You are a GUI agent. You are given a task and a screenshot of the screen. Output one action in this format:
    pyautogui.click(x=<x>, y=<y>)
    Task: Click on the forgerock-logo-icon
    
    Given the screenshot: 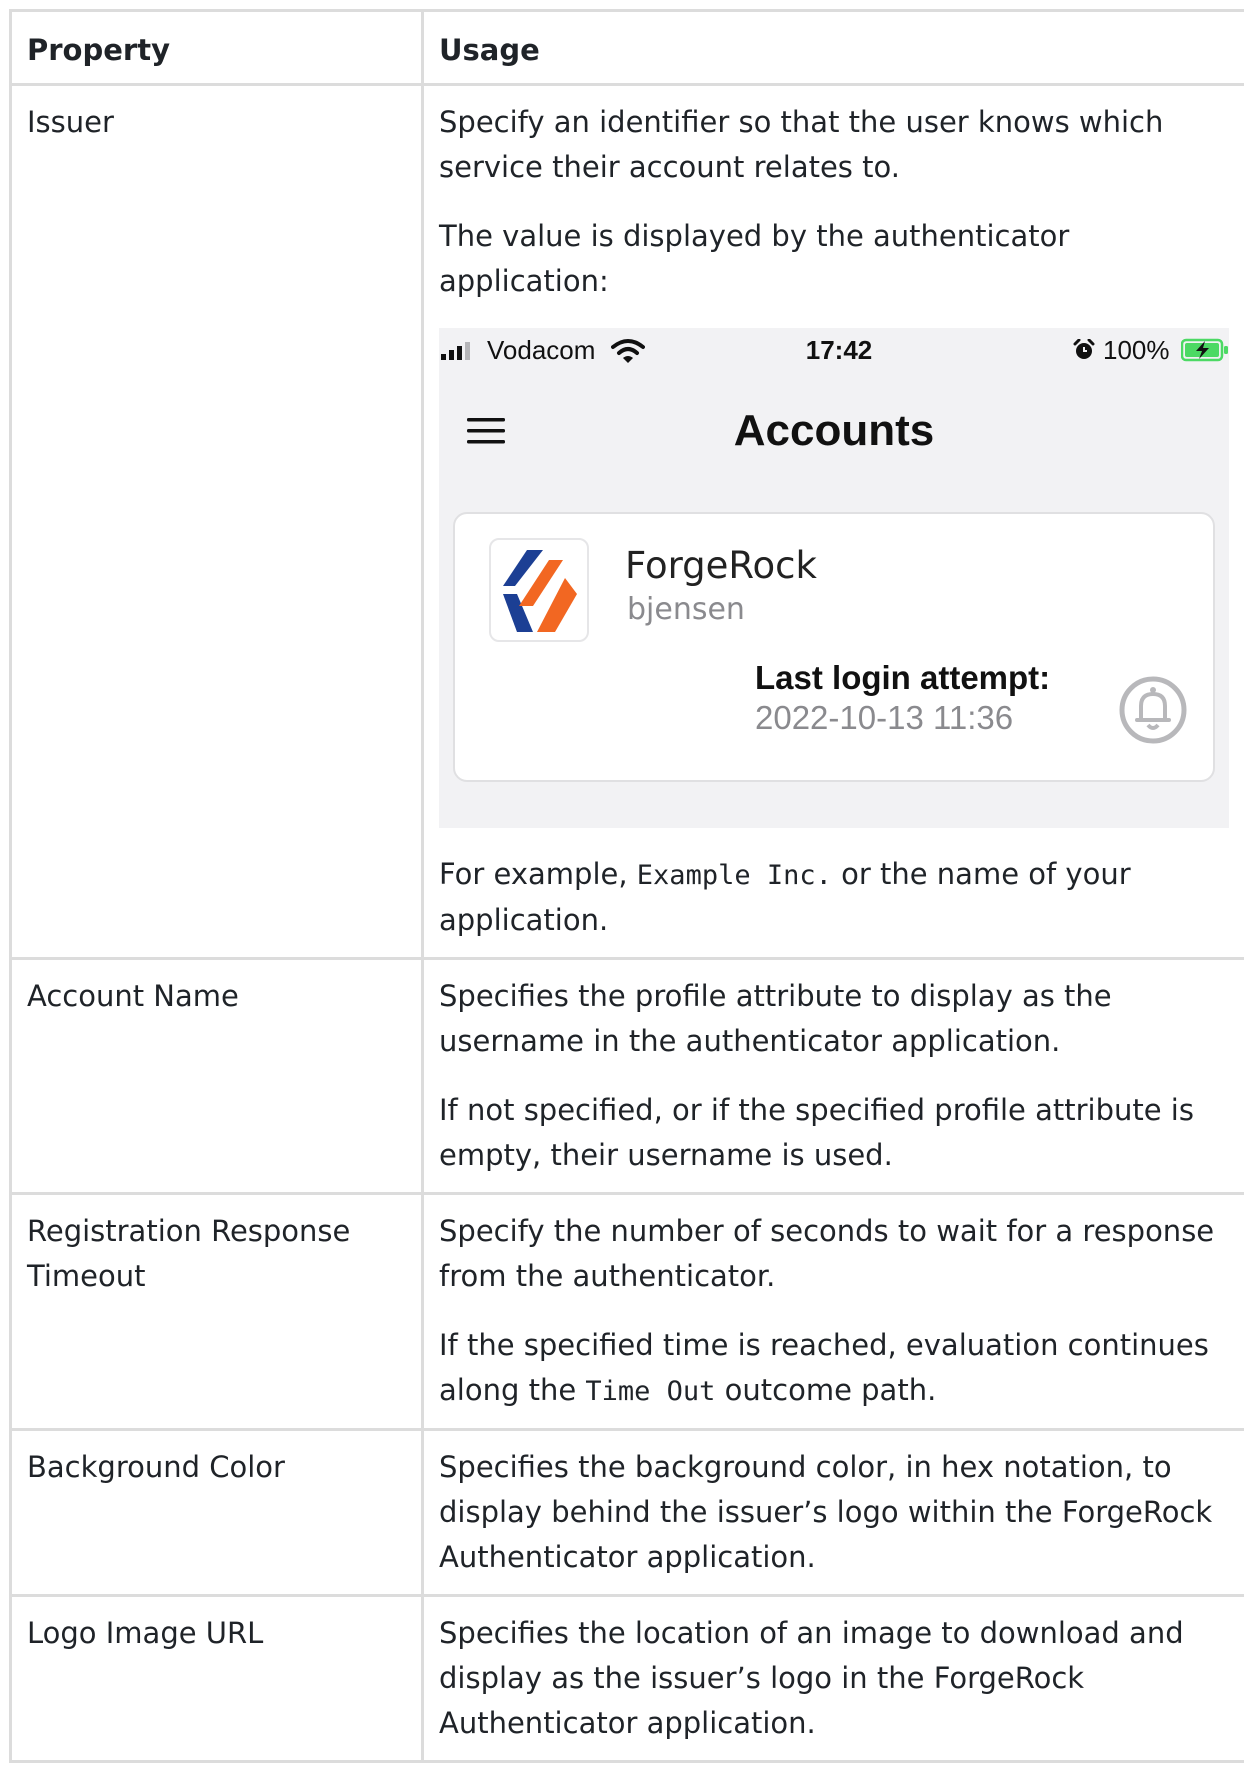 What is the action you would take?
    pyautogui.click(x=540, y=591)
    